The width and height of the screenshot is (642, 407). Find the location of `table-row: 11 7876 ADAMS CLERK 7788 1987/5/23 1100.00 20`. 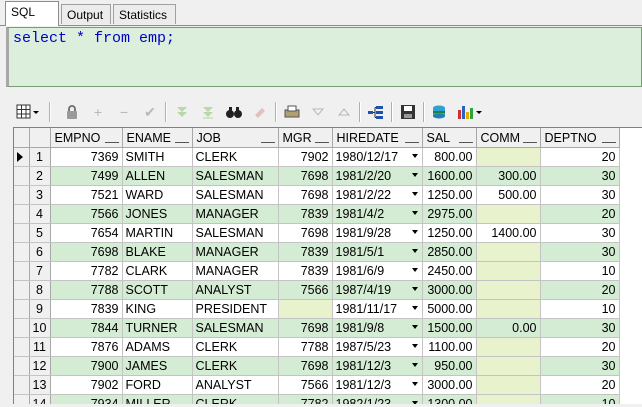

table-row: 11 7876 ADAMS CLERK 7788 1987/5/23 1100.00 20 is located at coordinates (317, 347).